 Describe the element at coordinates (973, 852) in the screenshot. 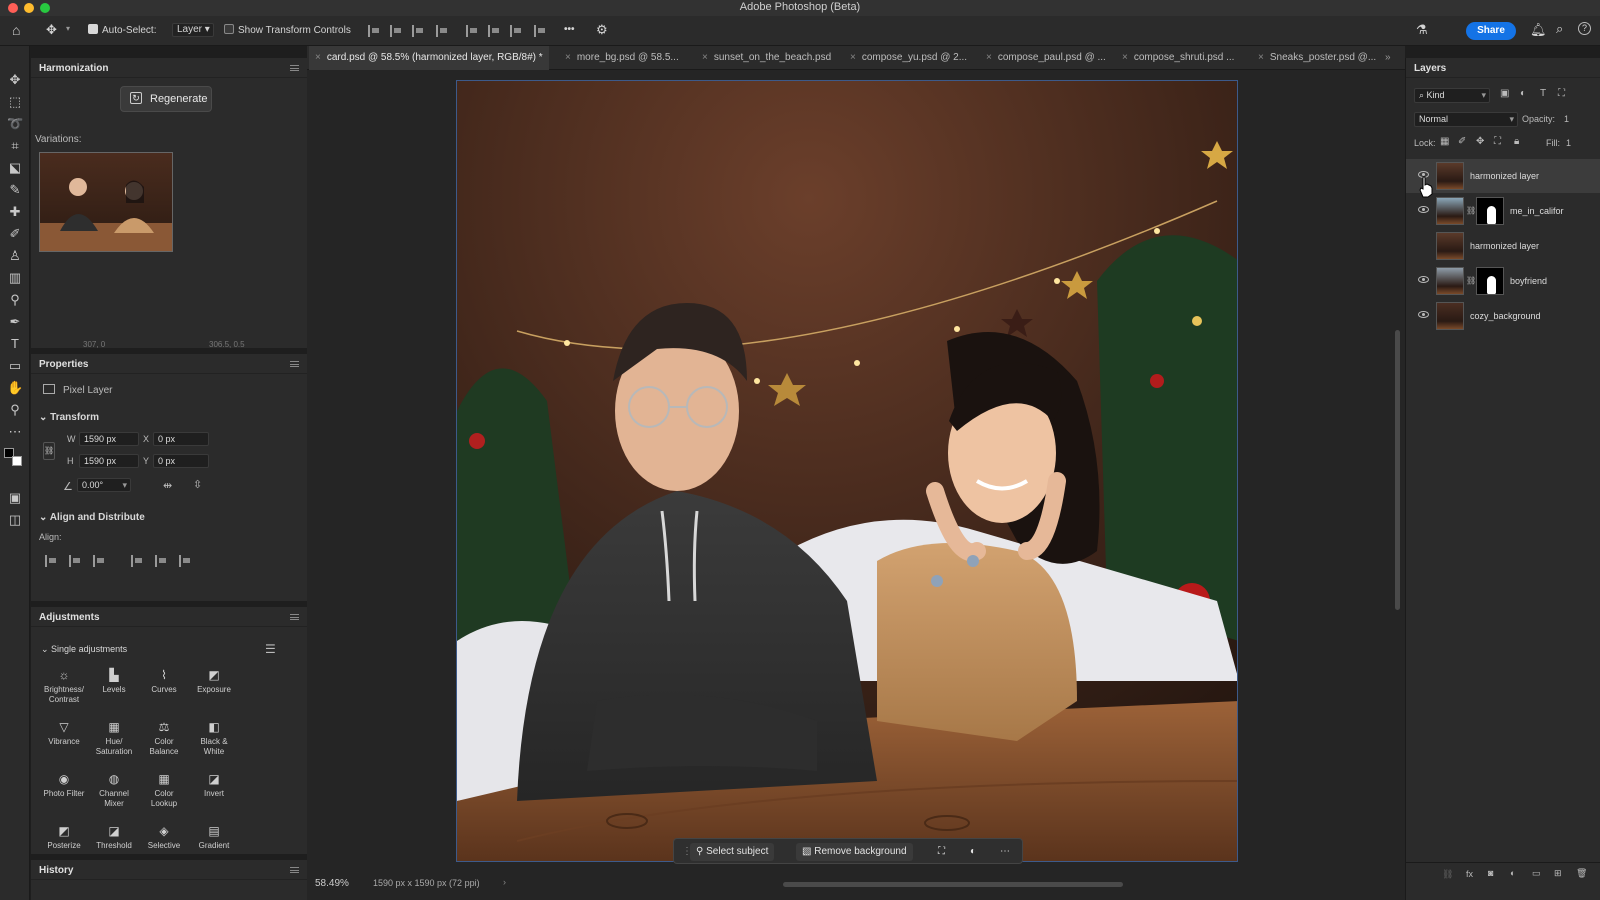

I see `adjustment-icon: ◐` at that location.